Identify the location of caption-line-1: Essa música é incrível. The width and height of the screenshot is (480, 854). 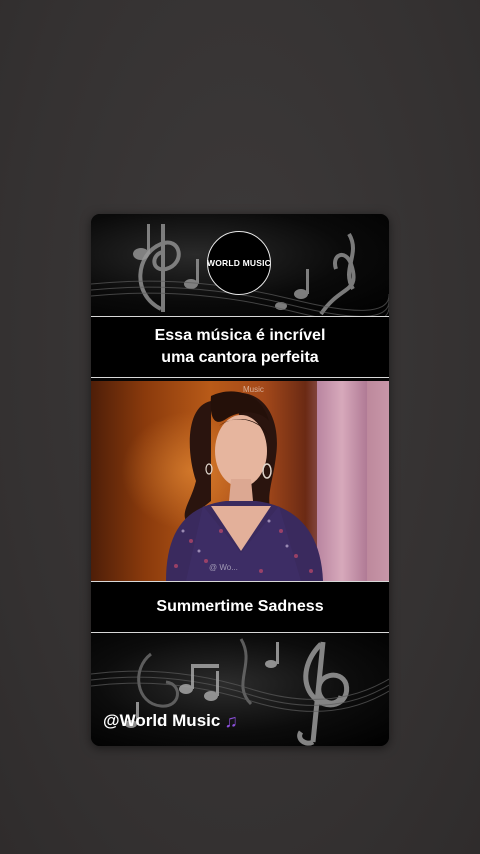
(240, 335).